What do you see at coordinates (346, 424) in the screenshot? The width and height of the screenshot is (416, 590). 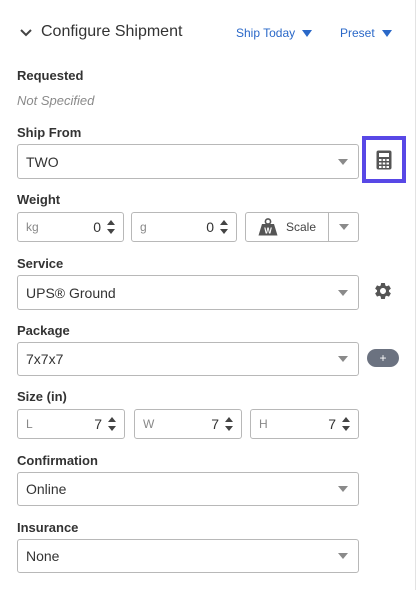 I see `height-spinner` at bounding box center [346, 424].